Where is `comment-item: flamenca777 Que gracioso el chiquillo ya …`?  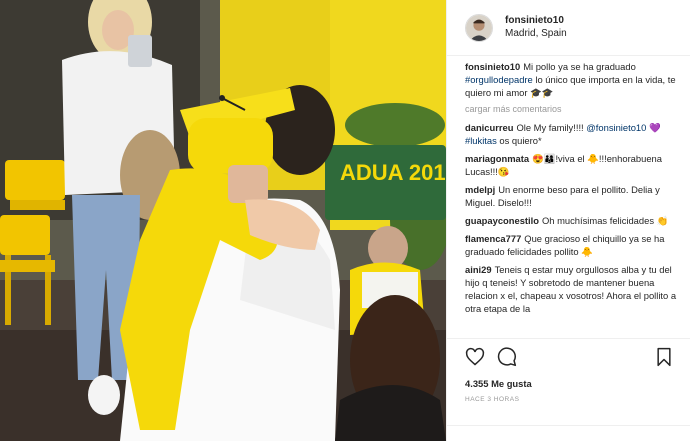
comment-item: flamenca777 Que gracioso el chiquillo ya … is located at coordinates (574, 245).